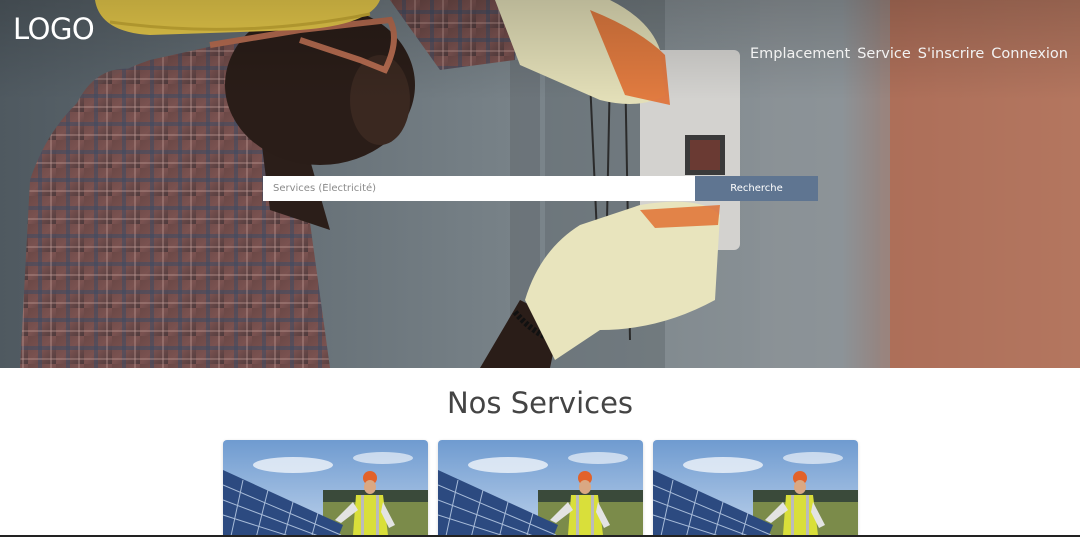 The height and width of the screenshot is (537, 1080). What do you see at coordinates (1029, 54) in the screenshot?
I see `nav-link-connexion: Connexion` at bounding box center [1029, 54].